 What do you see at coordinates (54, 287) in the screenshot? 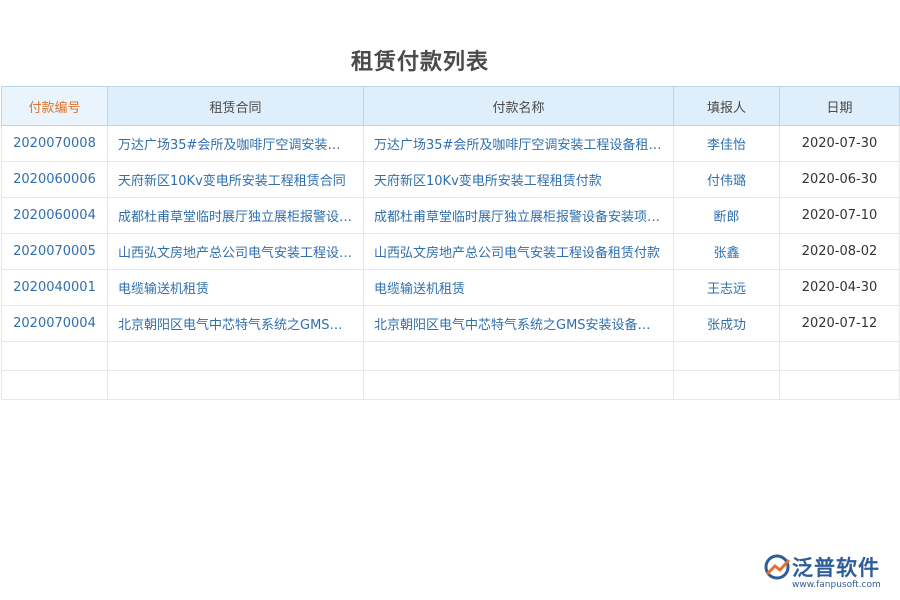
I see `cell-payment-no: 2020040001` at bounding box center [54, 287].